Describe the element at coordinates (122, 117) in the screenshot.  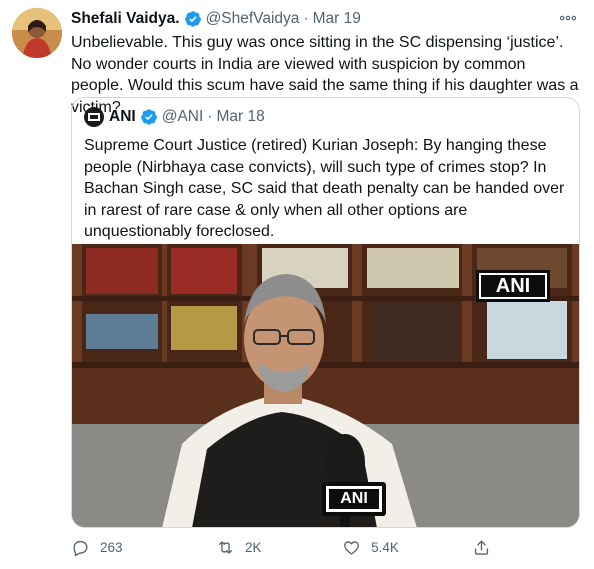
I see `quoted-author-name: ANI` at that location.